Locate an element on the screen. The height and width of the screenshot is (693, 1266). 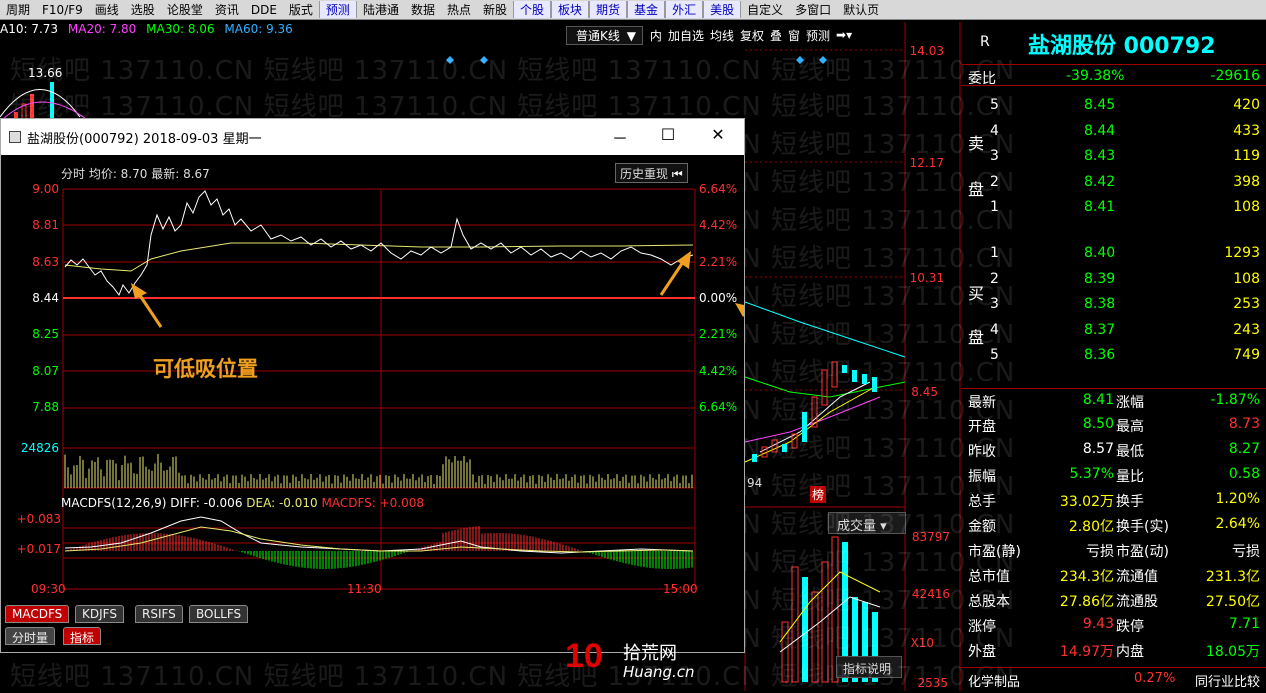
maximize-button: ☐ is located at coordinates (668, 134).